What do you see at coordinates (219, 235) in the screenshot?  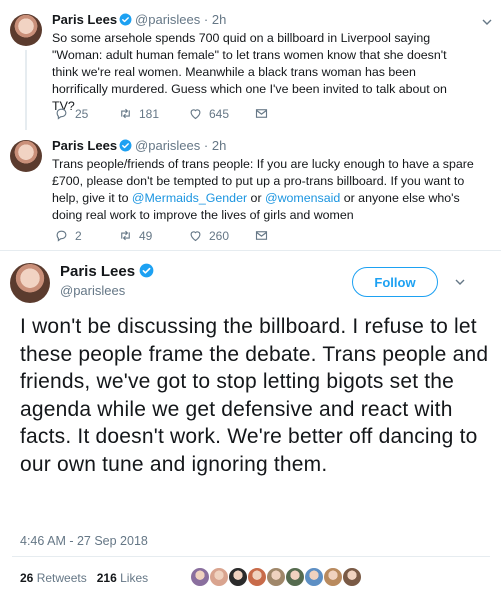 I see `like-count: 260` at bounding box center [219, 235].